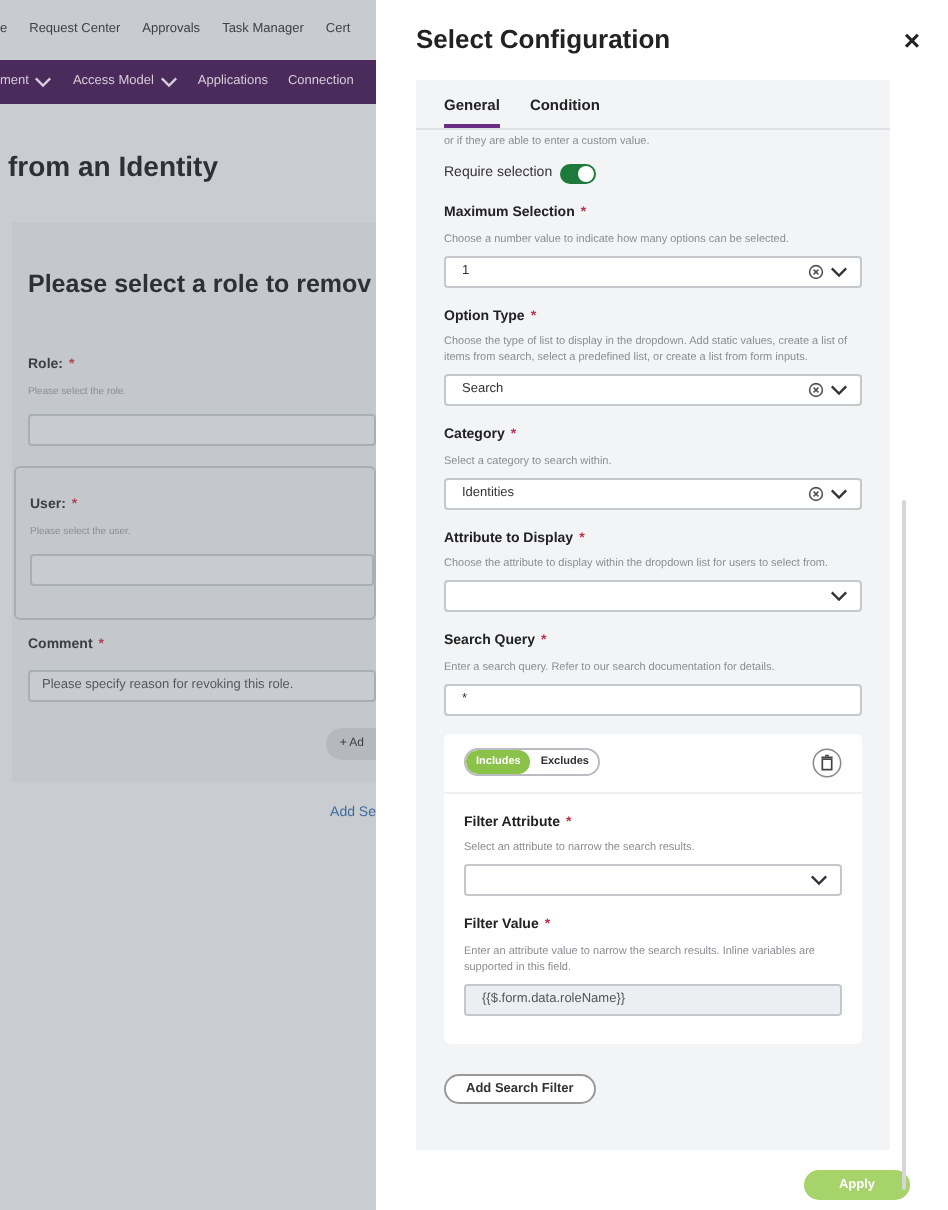  I want to click on page-title: from an Identity, so click(114, 167).